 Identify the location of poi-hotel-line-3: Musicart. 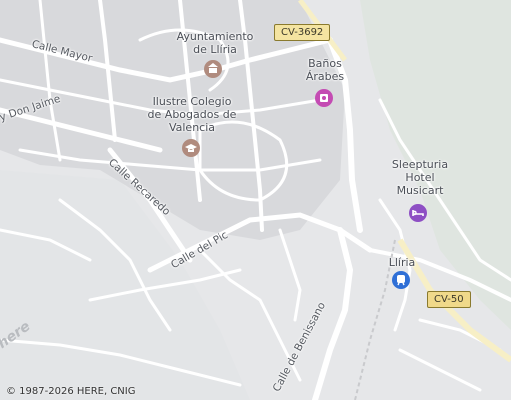
(420, 190).